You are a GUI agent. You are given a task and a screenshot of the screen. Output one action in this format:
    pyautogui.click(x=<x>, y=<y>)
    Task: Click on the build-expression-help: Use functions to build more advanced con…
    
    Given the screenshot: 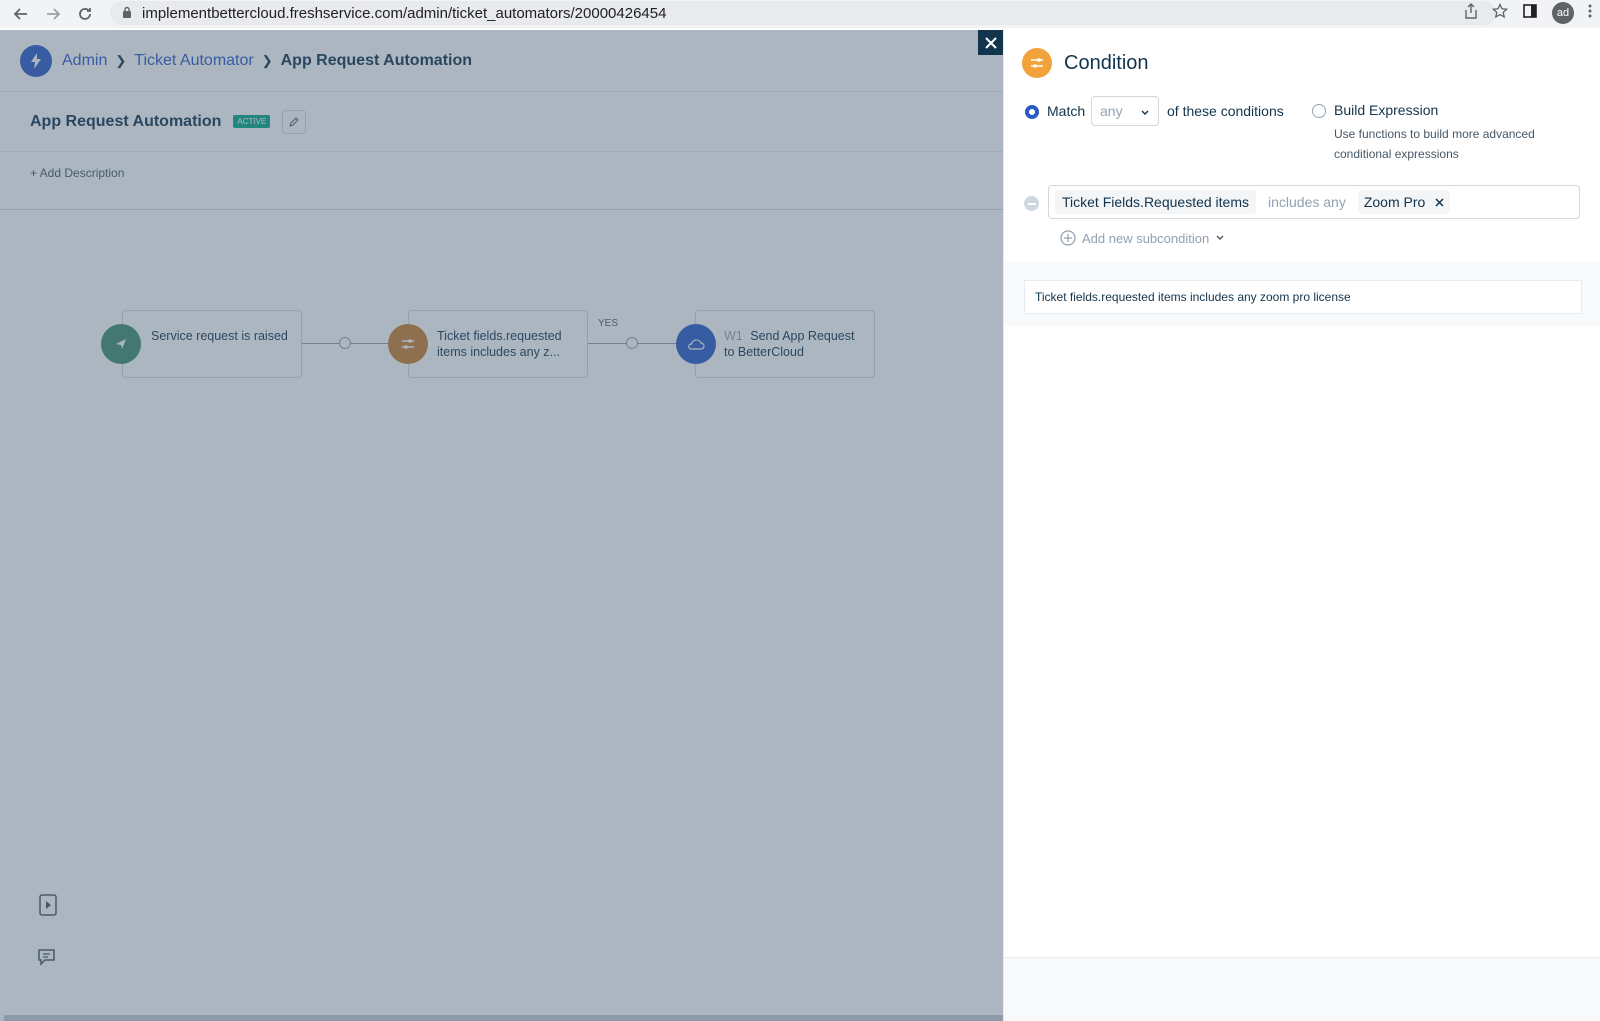 What is the action you would take?
    pyautogui.click(x=1434, y=144)
    